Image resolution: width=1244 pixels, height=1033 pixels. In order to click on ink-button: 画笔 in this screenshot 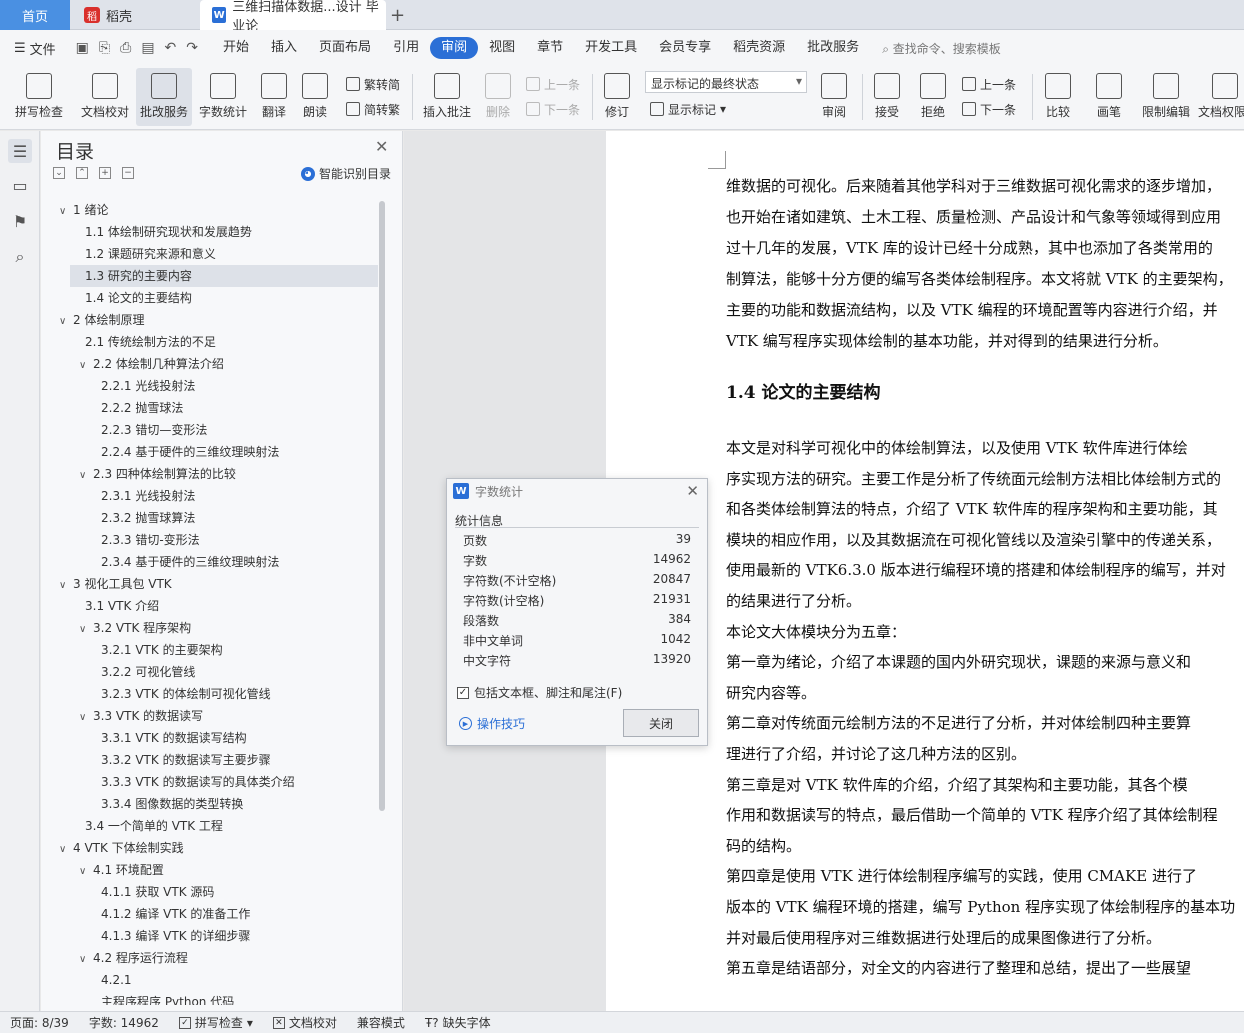, I will do `click(1109, 97)`.